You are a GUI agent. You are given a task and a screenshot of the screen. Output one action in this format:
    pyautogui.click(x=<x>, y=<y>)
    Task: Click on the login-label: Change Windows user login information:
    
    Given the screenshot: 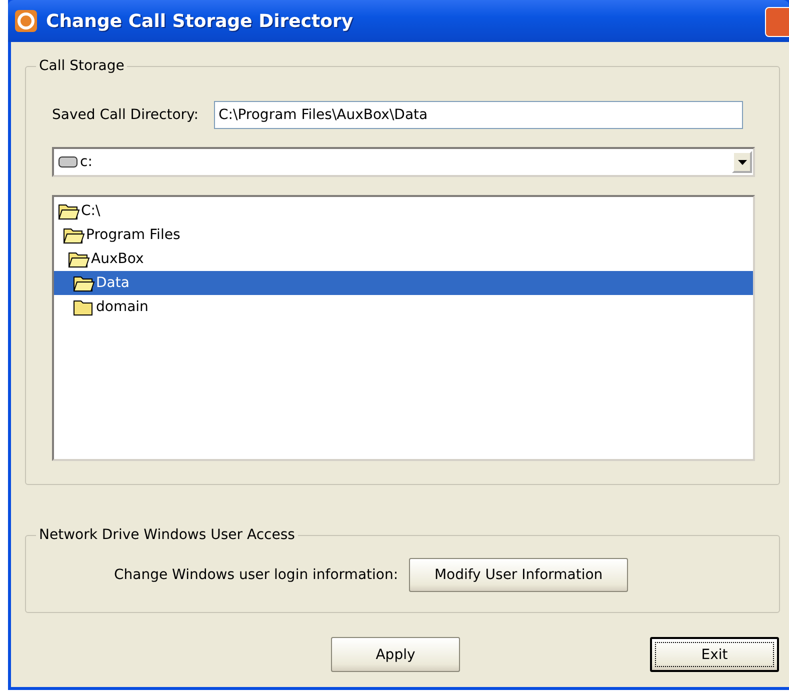 What is the action you would take?
    pyautogui.click(x=256, y=575)
    